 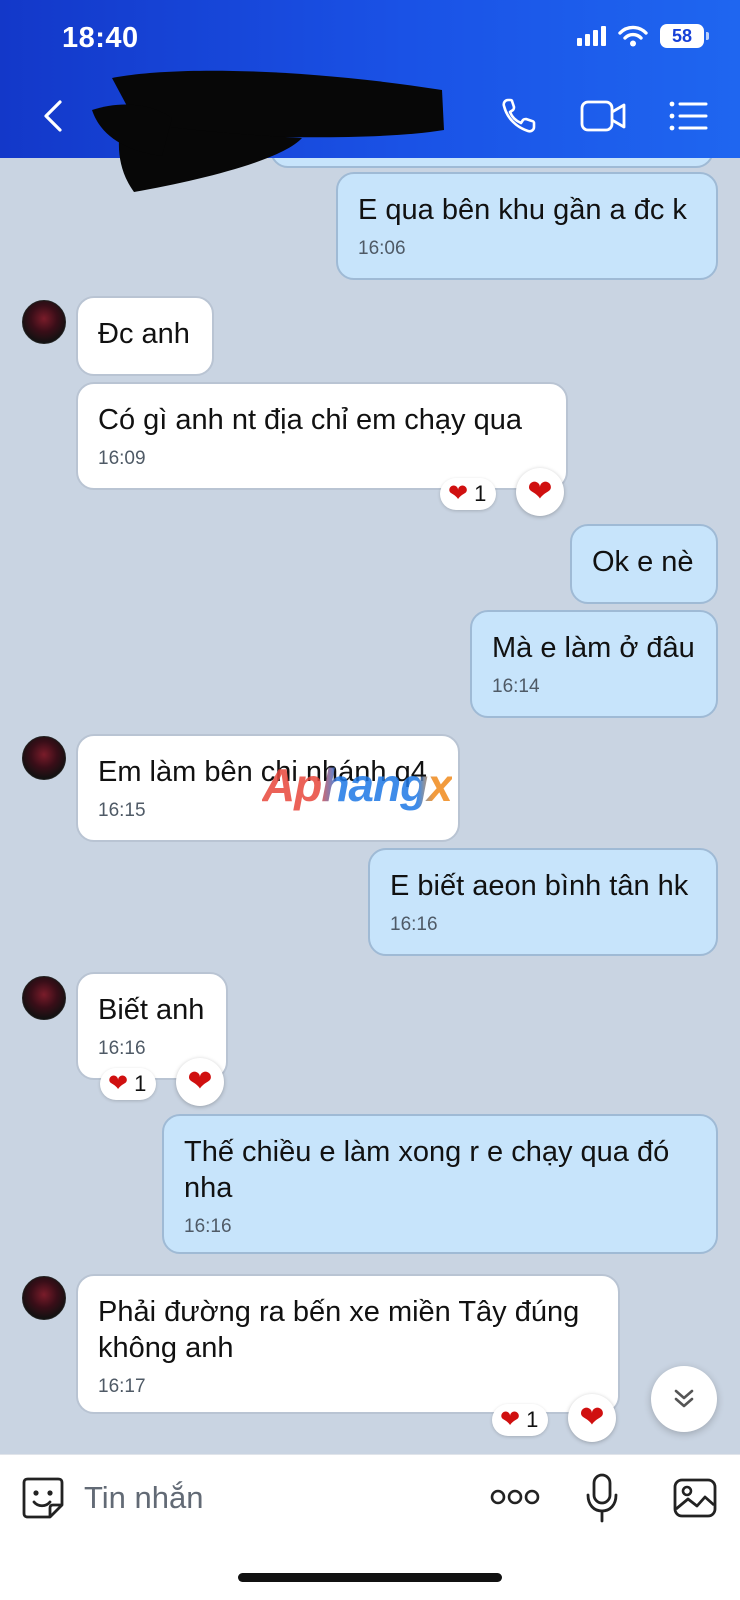 I want to click on phone-icon, so click(x=520, y=116).